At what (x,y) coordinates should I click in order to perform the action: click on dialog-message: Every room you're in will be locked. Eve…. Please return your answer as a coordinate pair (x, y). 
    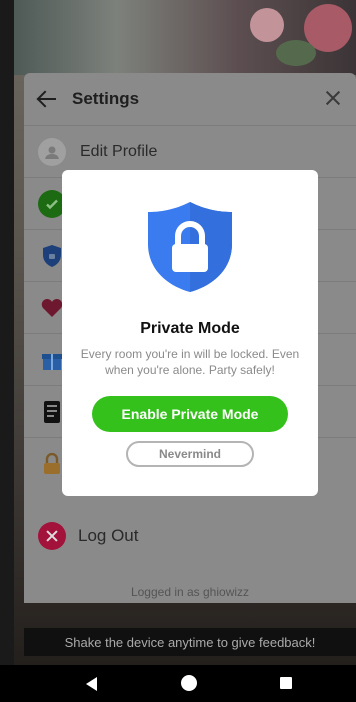
    Looking at the image, I should click on (190, 362).